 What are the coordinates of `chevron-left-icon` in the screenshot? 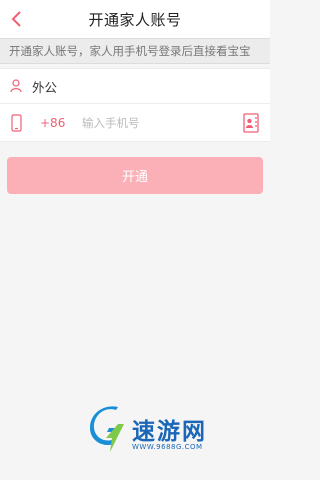 It's located at (16, 19).